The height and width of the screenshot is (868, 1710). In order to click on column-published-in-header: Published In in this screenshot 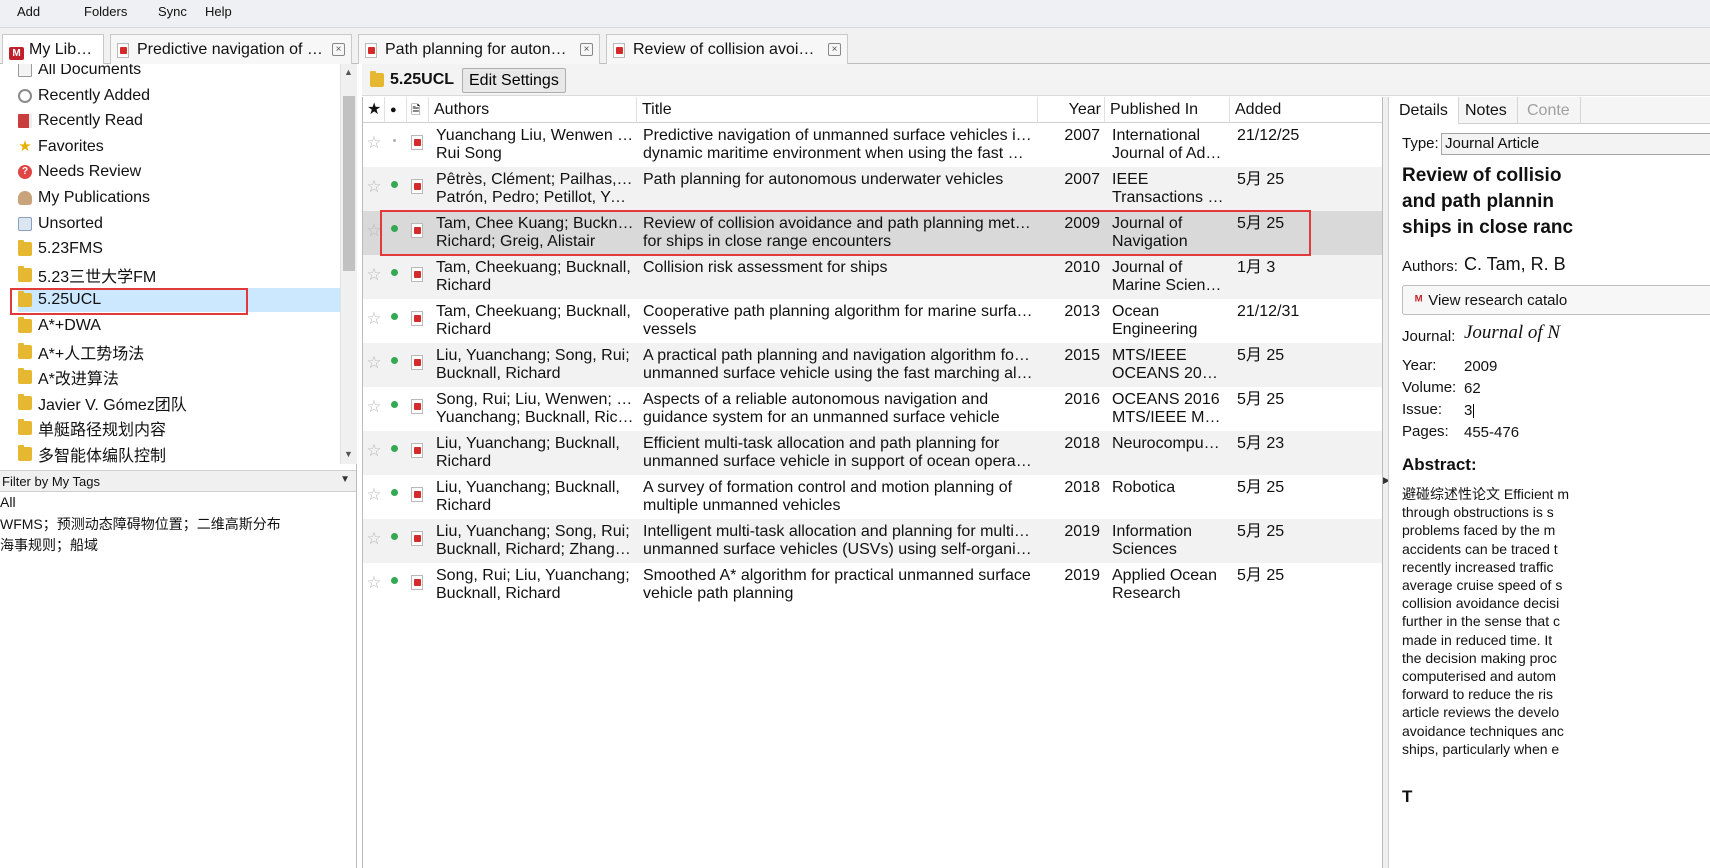, I will do `click(1167, 110)`.